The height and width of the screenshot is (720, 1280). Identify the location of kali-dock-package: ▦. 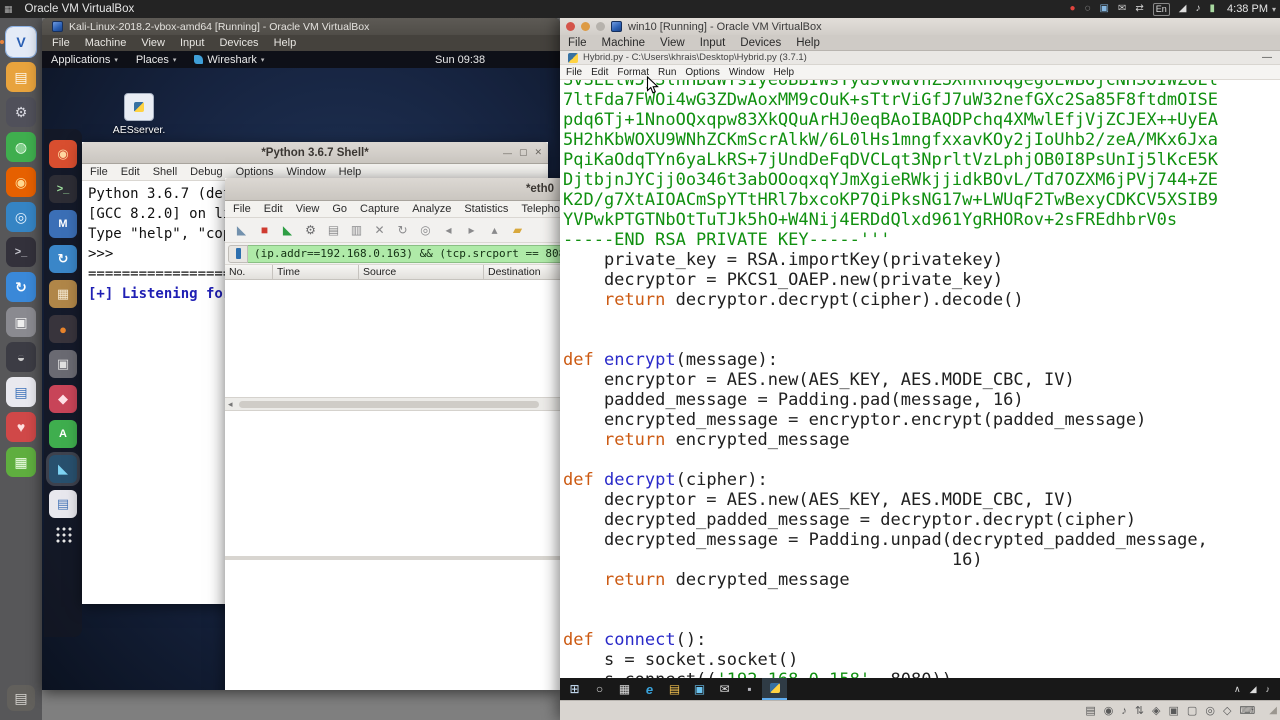
(63, 294).